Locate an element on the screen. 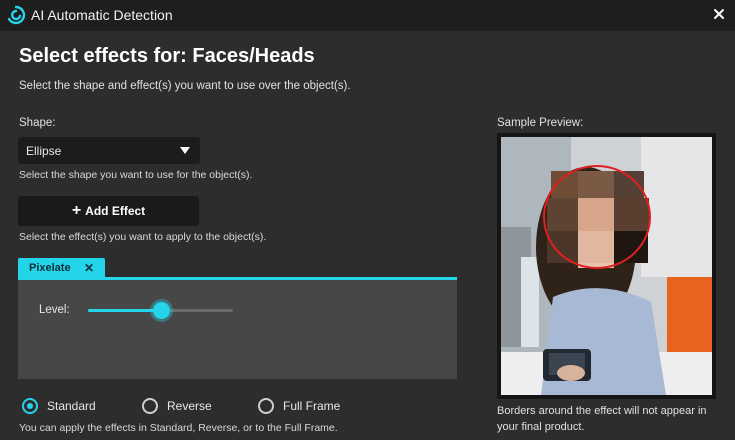 This screenshot has width=735, height=440. radio-reverse: Reverse is located at coordinates (177, 406).